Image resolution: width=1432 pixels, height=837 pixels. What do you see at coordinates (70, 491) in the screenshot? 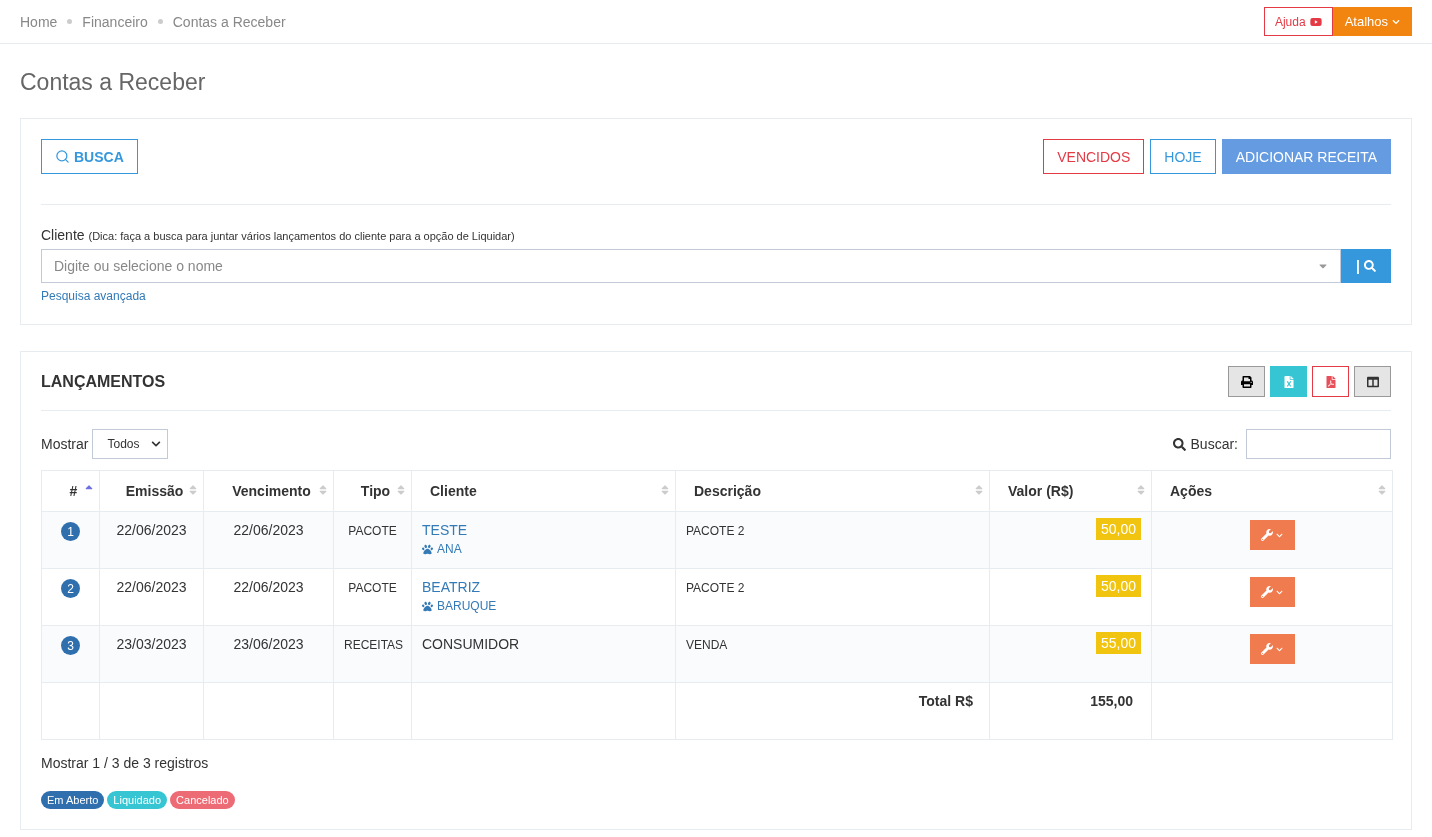
I see `column-header: #` at bounding box center [70, 491].